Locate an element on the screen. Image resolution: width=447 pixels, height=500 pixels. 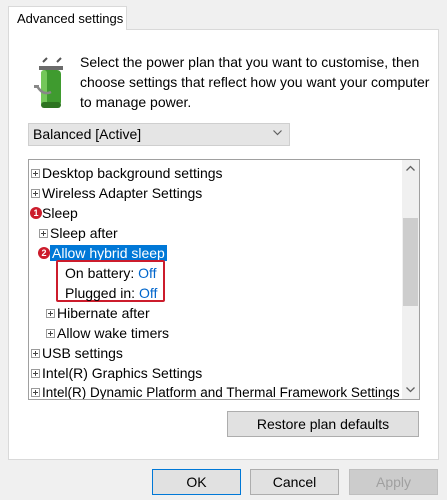
scroll-down-arrow-icon is located at coordinates (410, 390).